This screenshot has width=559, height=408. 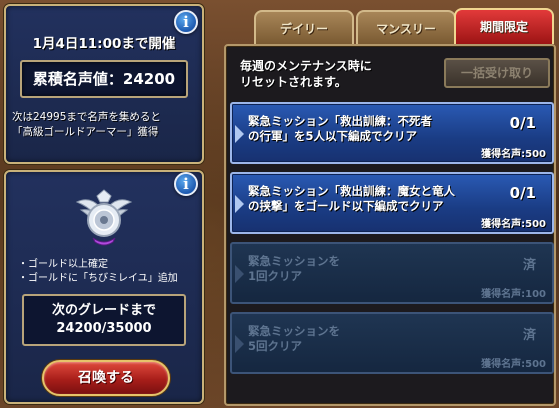 What do you see at coordinates (104, 44) in the screenshot?
I see `event-period: 1月4日11:00まで開催` at bounding box center [104, 44].